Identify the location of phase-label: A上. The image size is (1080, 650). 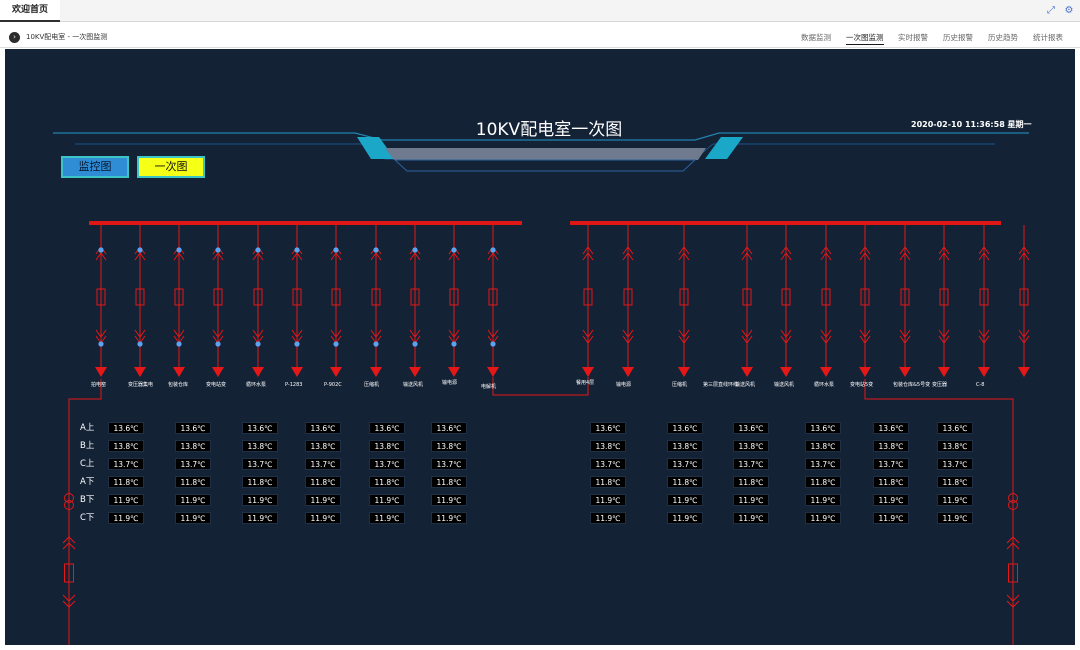
(87, 428).